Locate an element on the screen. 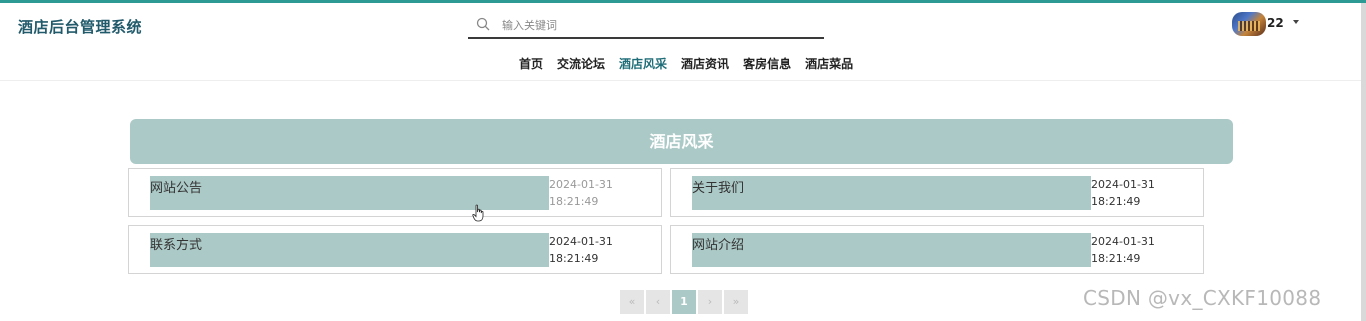  search-box is located at coordinates (646, 25).